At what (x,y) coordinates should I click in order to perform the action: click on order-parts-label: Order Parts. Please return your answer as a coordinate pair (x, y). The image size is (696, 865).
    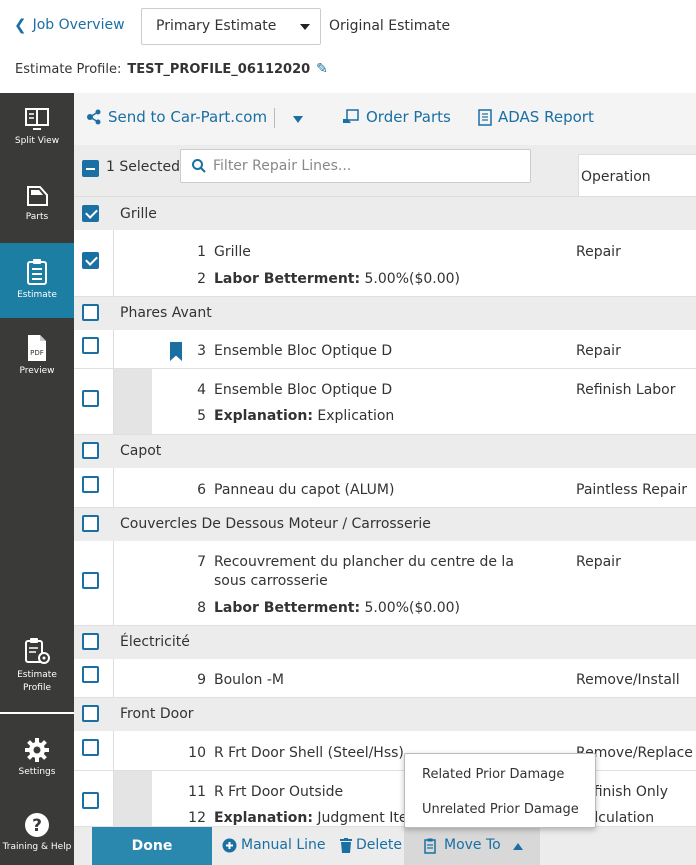
    Looking at the image, I should click on (408, 117).